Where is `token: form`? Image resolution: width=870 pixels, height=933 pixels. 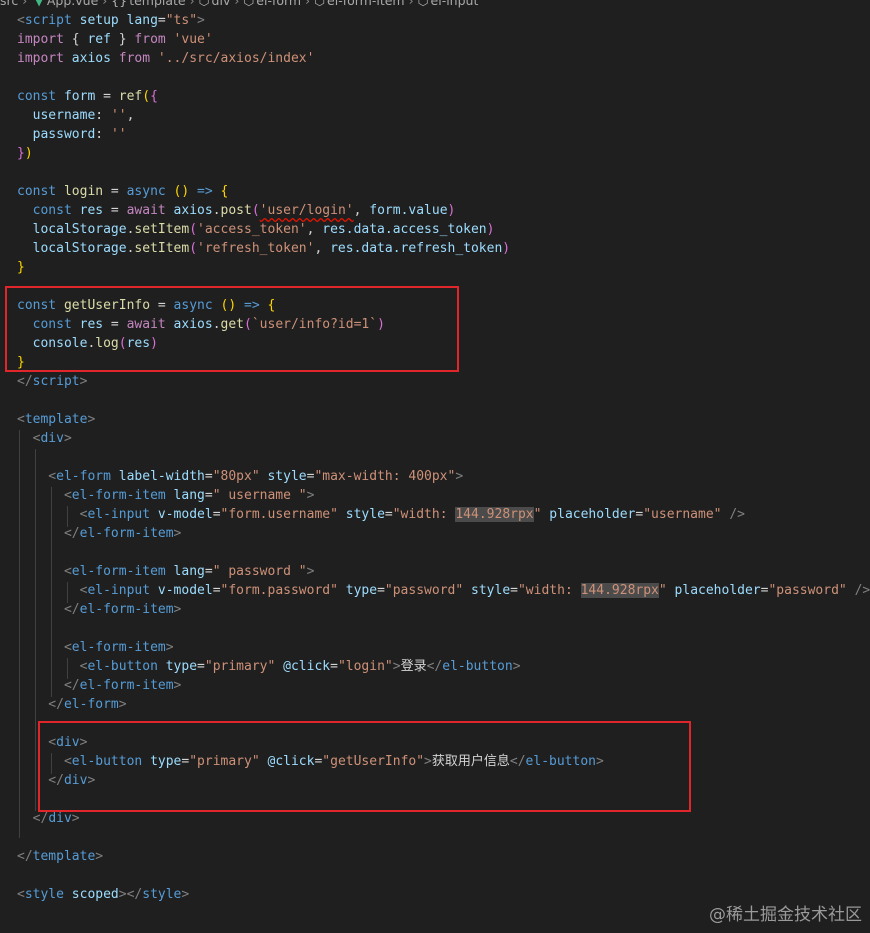
token: form is located at coordinates (76, 96).